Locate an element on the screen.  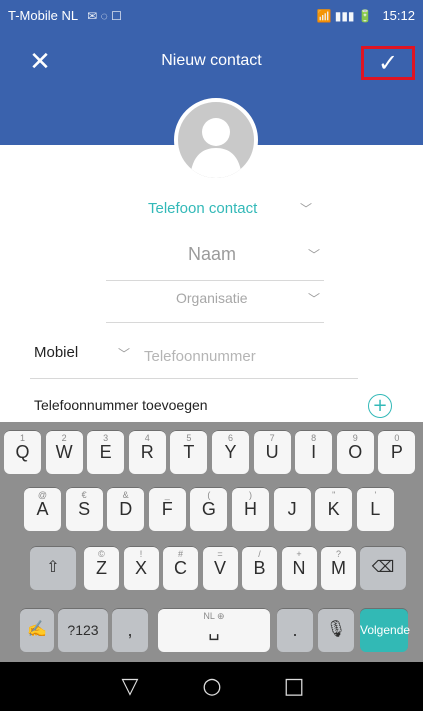
key-sub-label: ? is located at coordinates (338, 554).